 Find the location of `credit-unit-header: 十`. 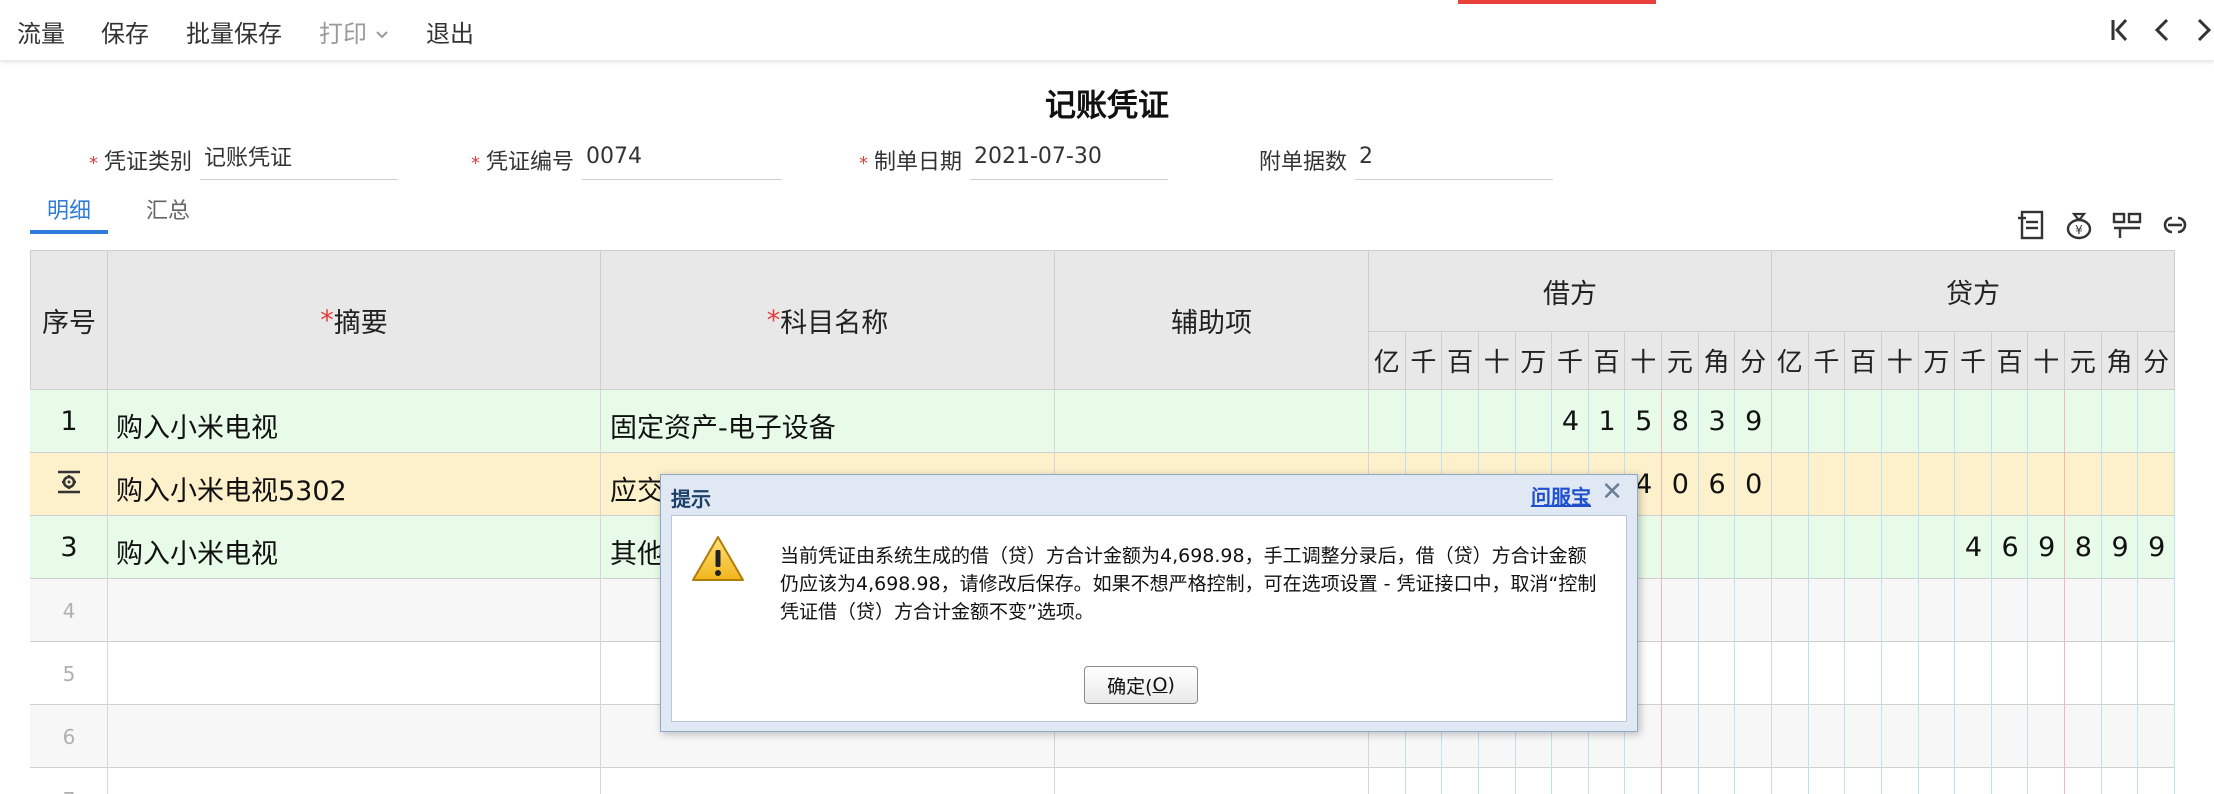

credit-unit-header: 十 is located at coordinates (2047, 361).